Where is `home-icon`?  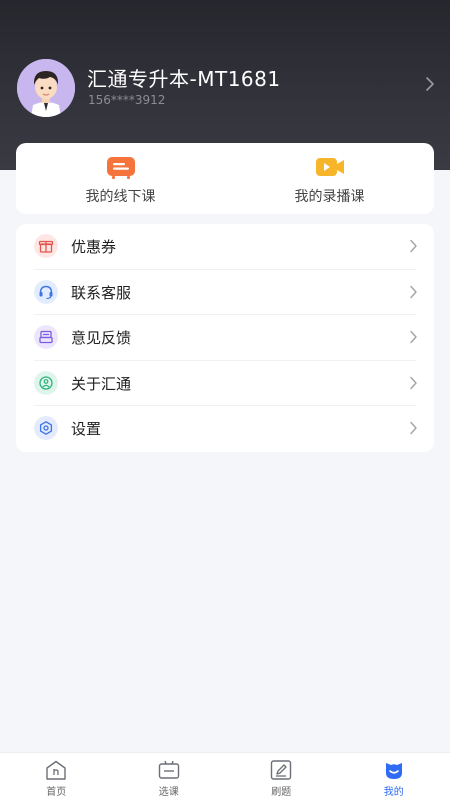 home-icon is located at coordinates (56, 770).